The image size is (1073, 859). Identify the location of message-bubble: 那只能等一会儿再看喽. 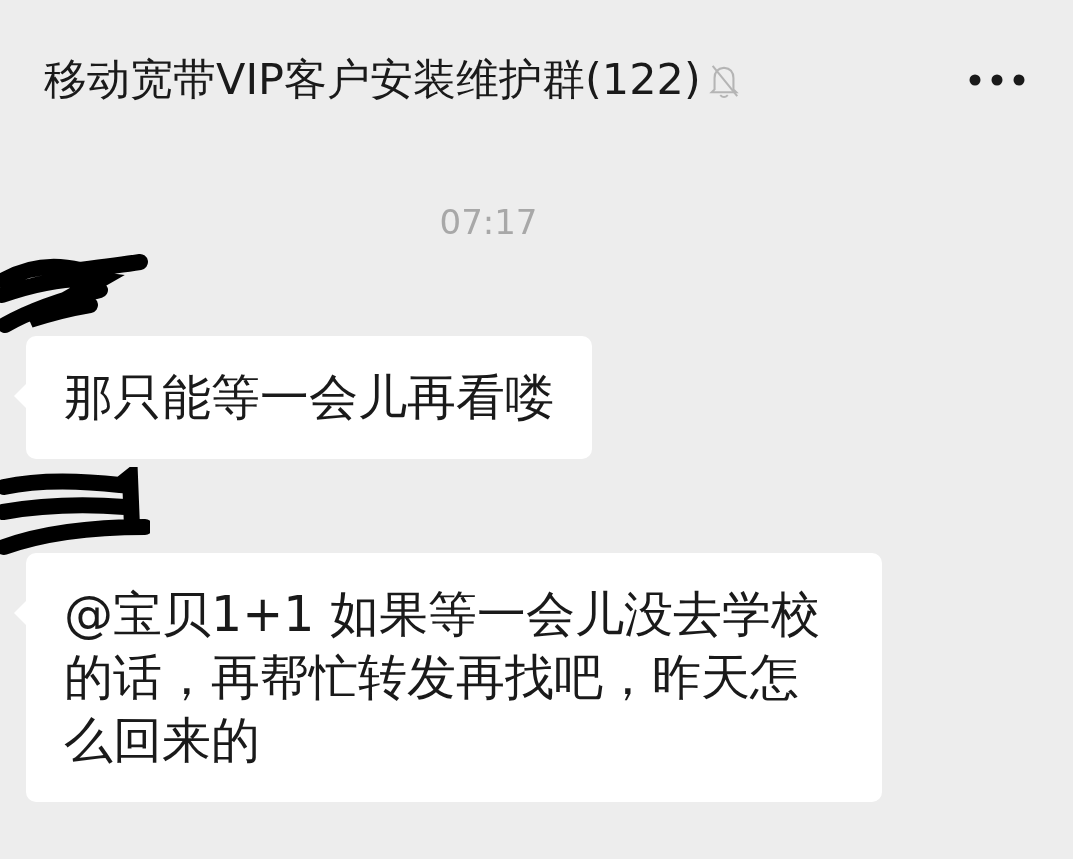
(309, 397).